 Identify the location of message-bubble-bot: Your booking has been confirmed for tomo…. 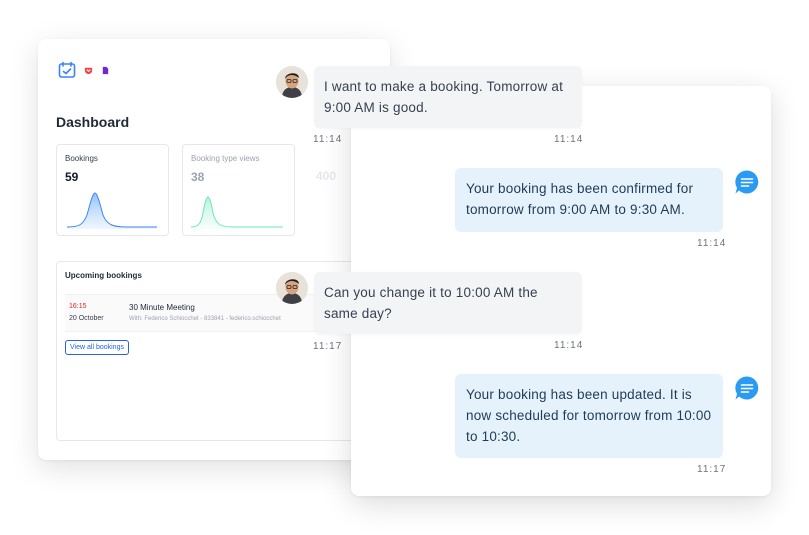
(589, 200).